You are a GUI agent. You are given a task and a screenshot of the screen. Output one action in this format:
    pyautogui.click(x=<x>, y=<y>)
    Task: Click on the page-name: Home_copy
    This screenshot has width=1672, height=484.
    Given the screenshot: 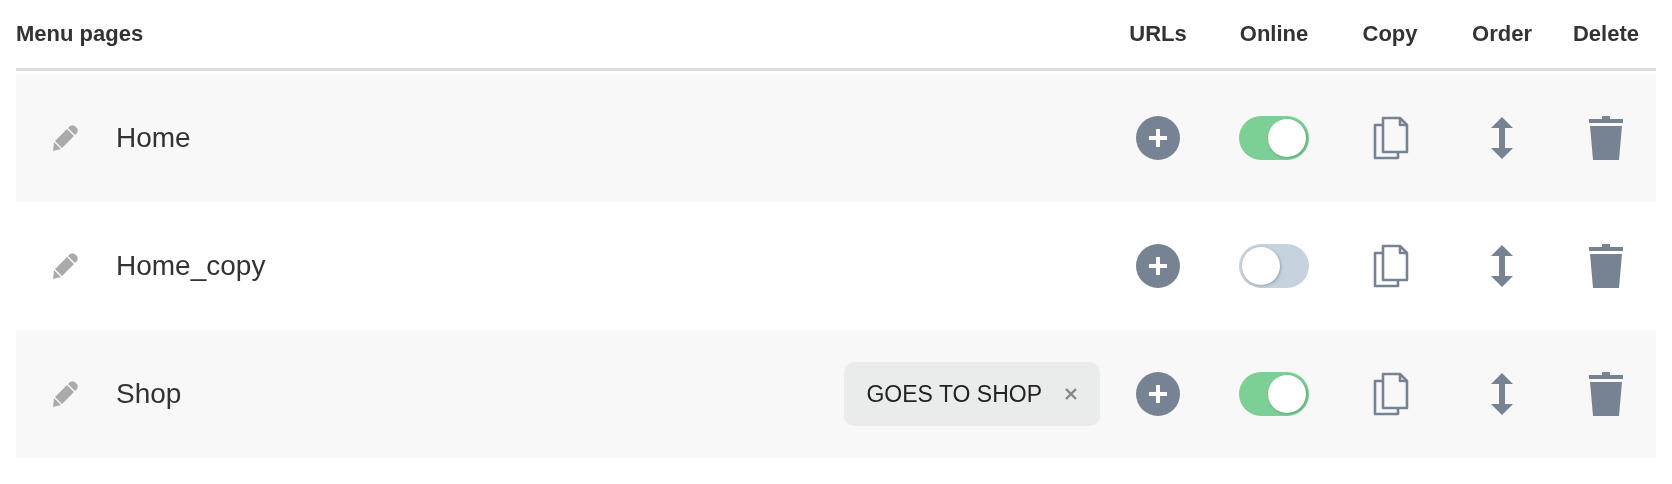 What is the action you would take?
    pyautogui.click(x=191, y=266)
    